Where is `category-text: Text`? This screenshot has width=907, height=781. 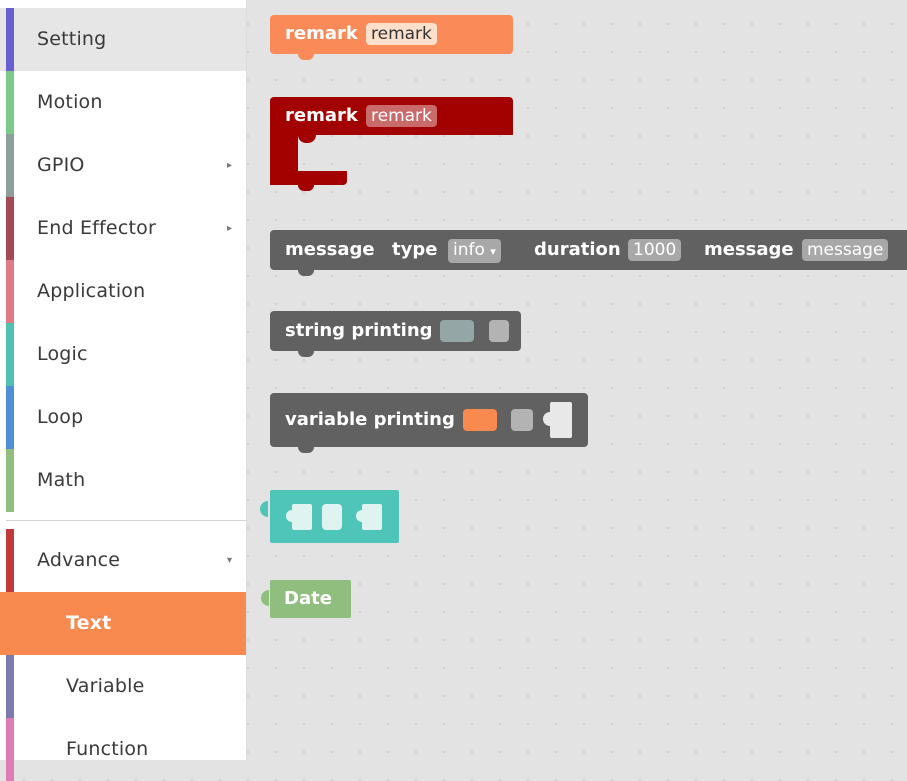 category-text: Text is located at coordinates (123, 623).